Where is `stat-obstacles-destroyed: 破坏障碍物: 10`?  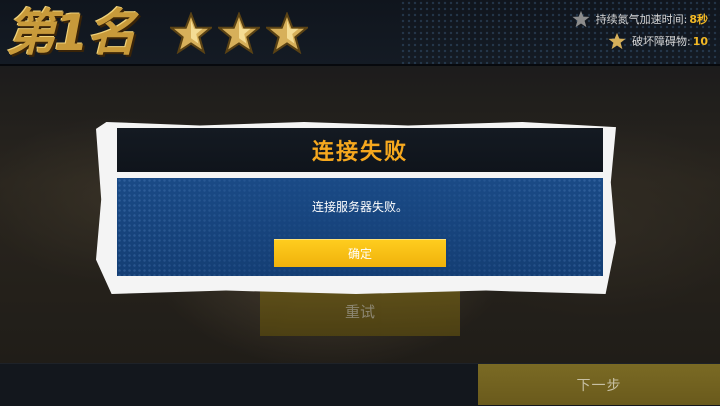
stat-obstacles-destroyed: 破坏障碍物: 10 is located at coordinates (623, 41).